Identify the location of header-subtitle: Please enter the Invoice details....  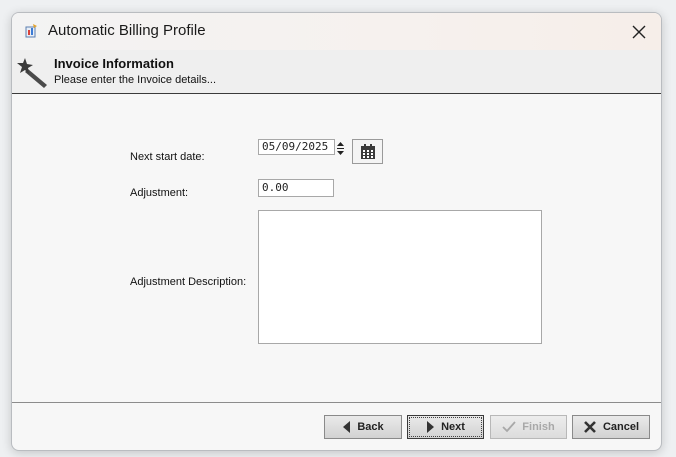
(135, 80).